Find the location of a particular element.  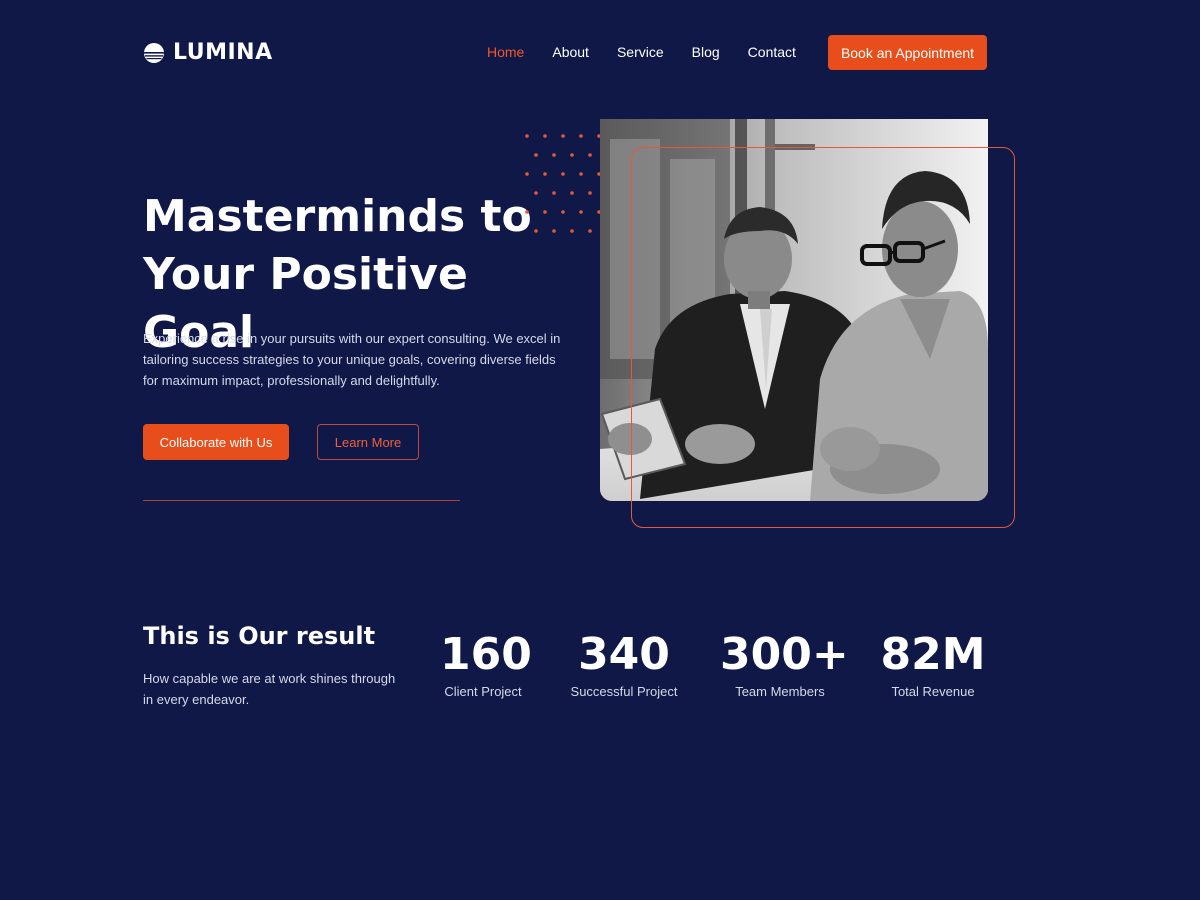

stat-value: 160 is located at coordinates (486, 654).